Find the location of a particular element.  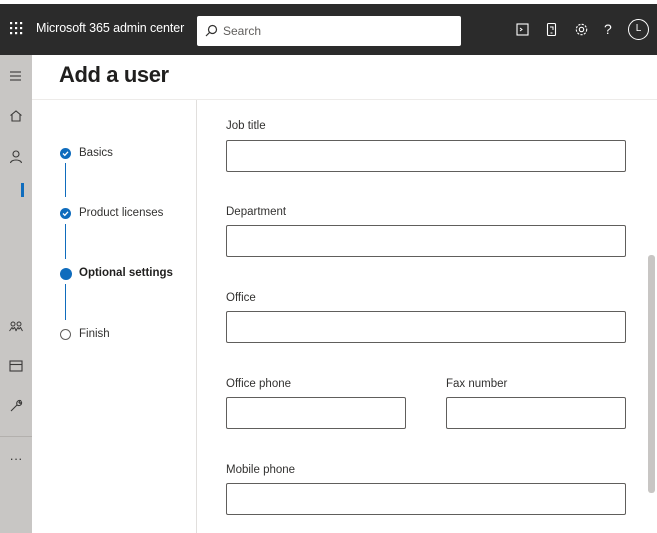

search-box is located at coordinates (329, 31).